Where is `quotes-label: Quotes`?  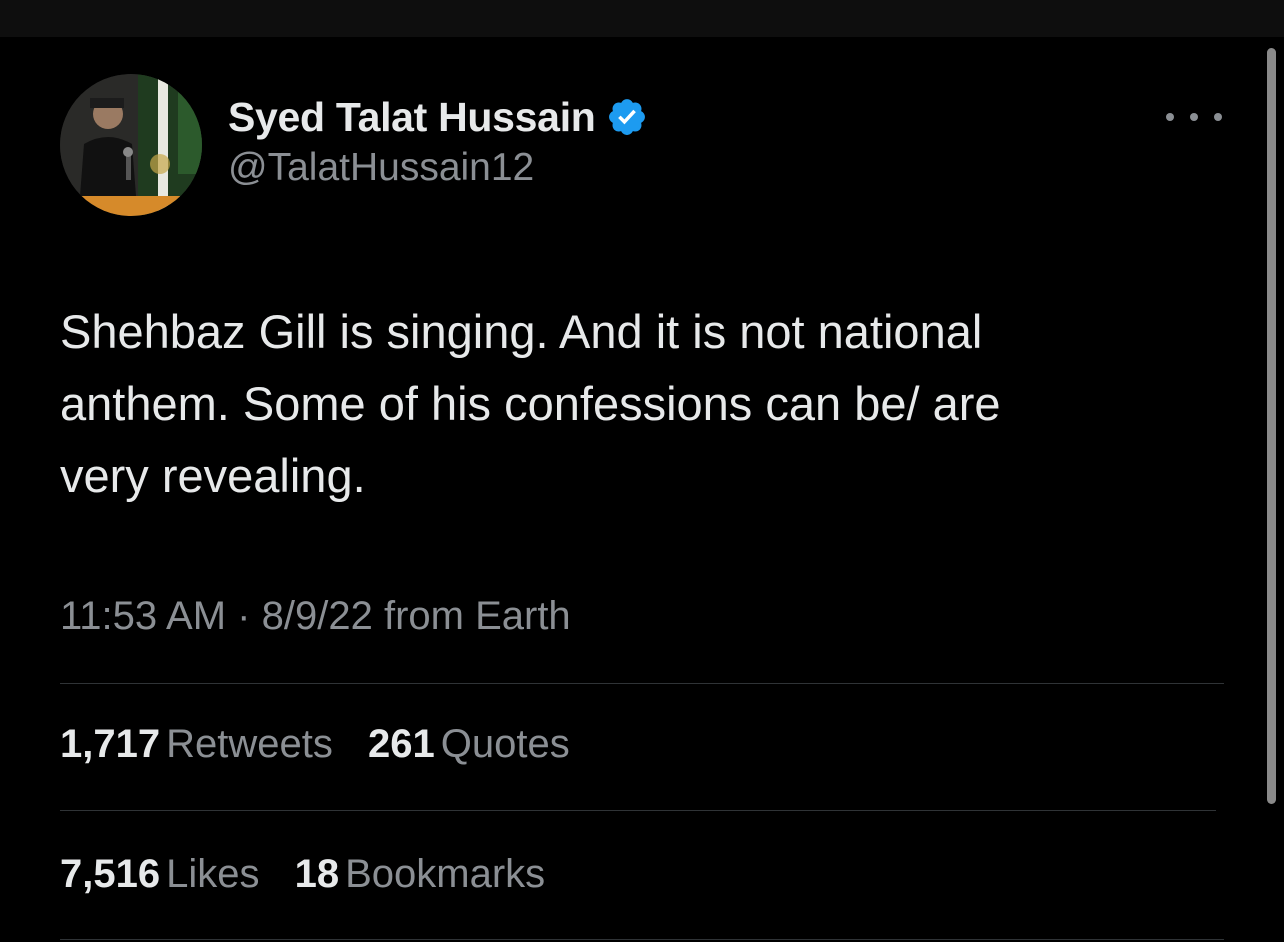 quotes-label: Quotes is located at coordinates (505, 744).